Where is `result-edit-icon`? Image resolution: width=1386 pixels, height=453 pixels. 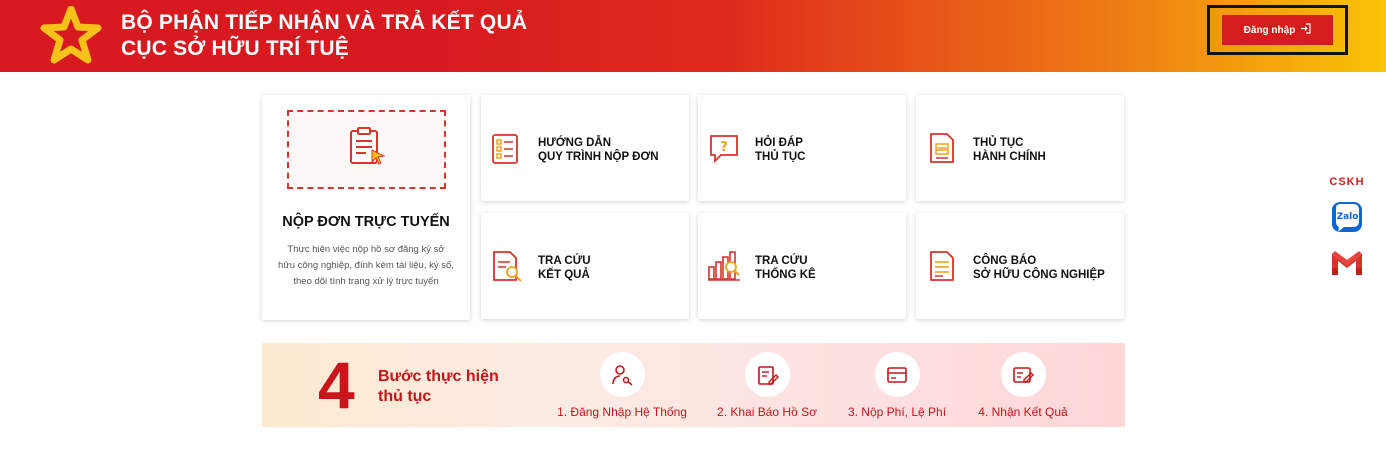 result-edit-icon is located at coordinates (1023, 374).